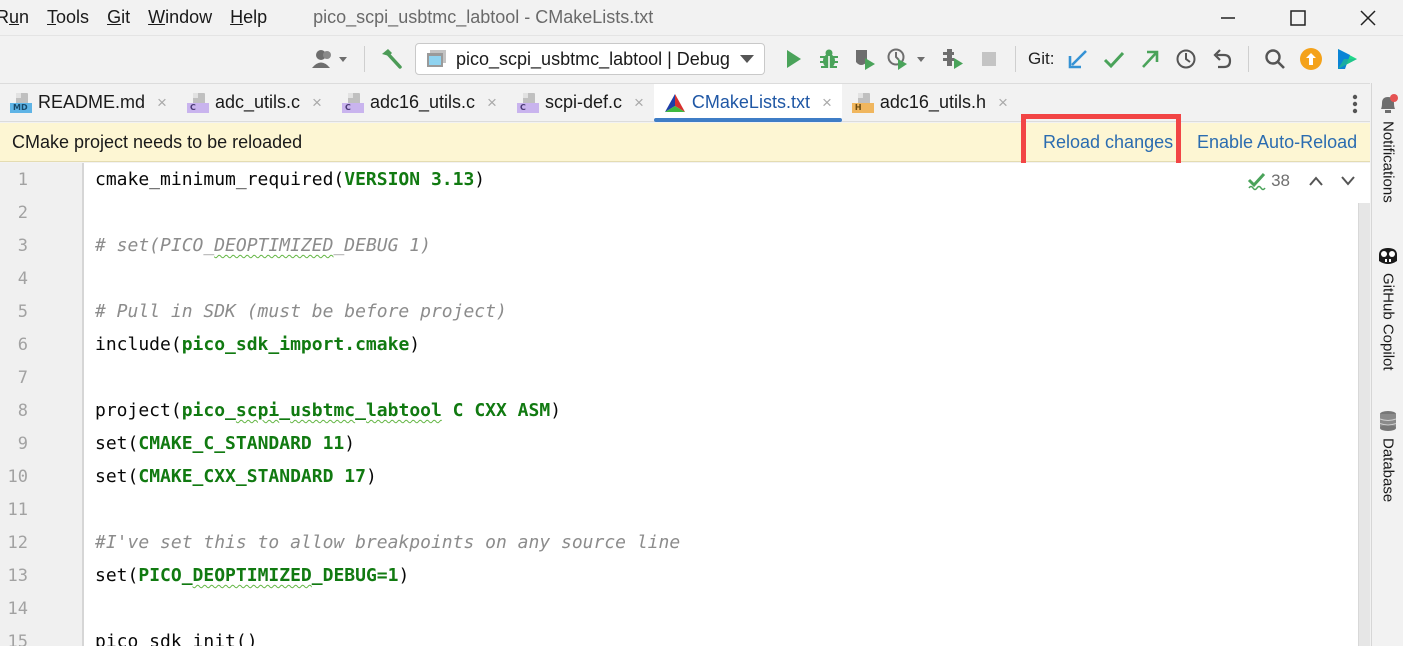  What do you see at coordinates (17, 510) in the screenshot?
I see `line-number: 11` at bounding box center [17, 510].